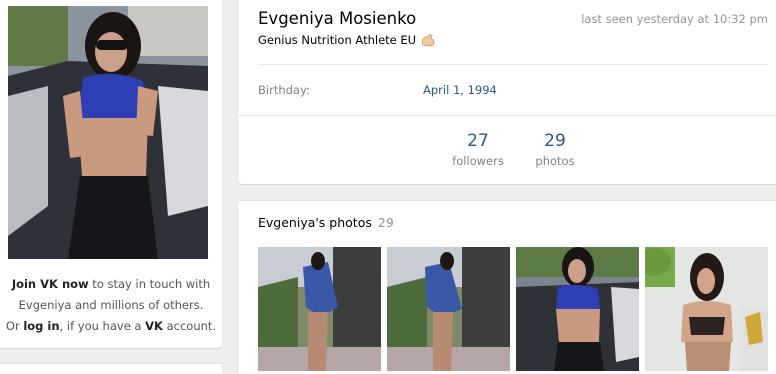 Image resolution: width=776 pixels, height=374 pixels. Describe the element at coordinates (14, 326) in the screenshot. I see `join-text-or: Or` at that location.